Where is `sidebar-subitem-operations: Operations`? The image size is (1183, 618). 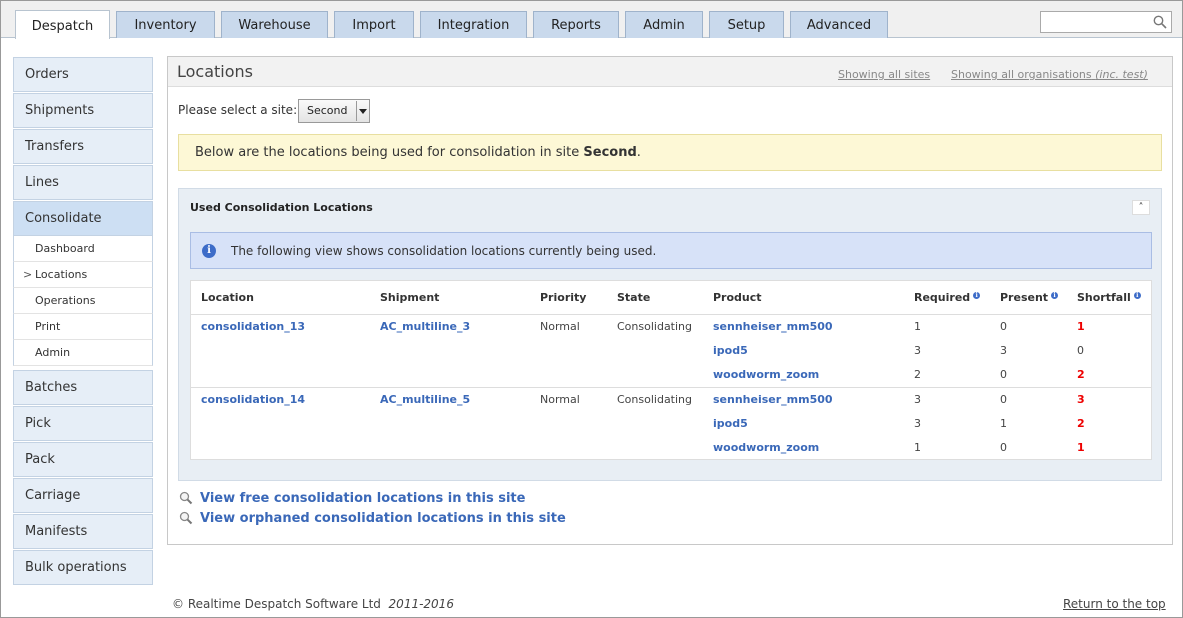
sidebar-subitem-operations: Operations is located at coordinates (83, 301).